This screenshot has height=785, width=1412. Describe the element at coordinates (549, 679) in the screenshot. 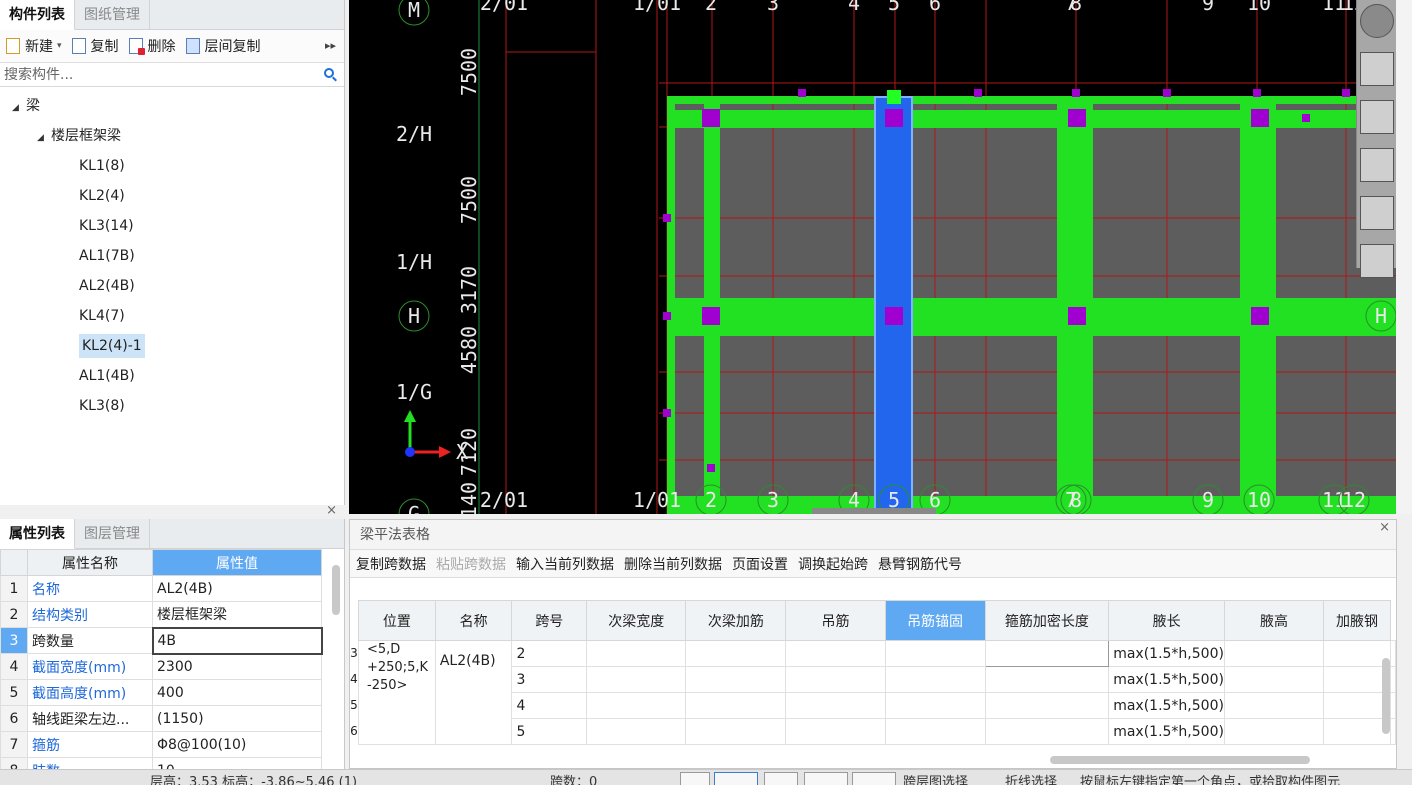

I see `span-cell: 3` at that location.